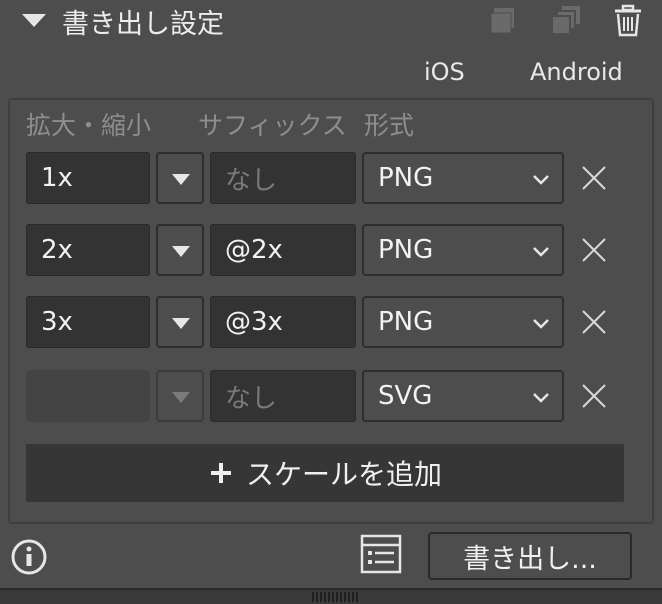 Image resolution: width=662 pixels, height=604 pixels. What do you see at coordinates (343, 474) in the screenshot?
I see `add-scale-label: スケールを追加` at bounding box center [343, 474].